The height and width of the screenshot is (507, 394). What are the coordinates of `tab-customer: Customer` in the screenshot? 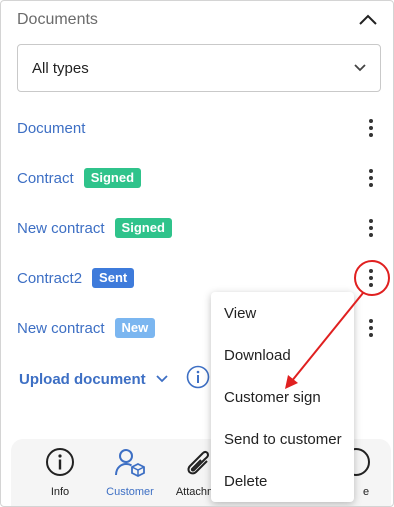 It's located at (130, 472).